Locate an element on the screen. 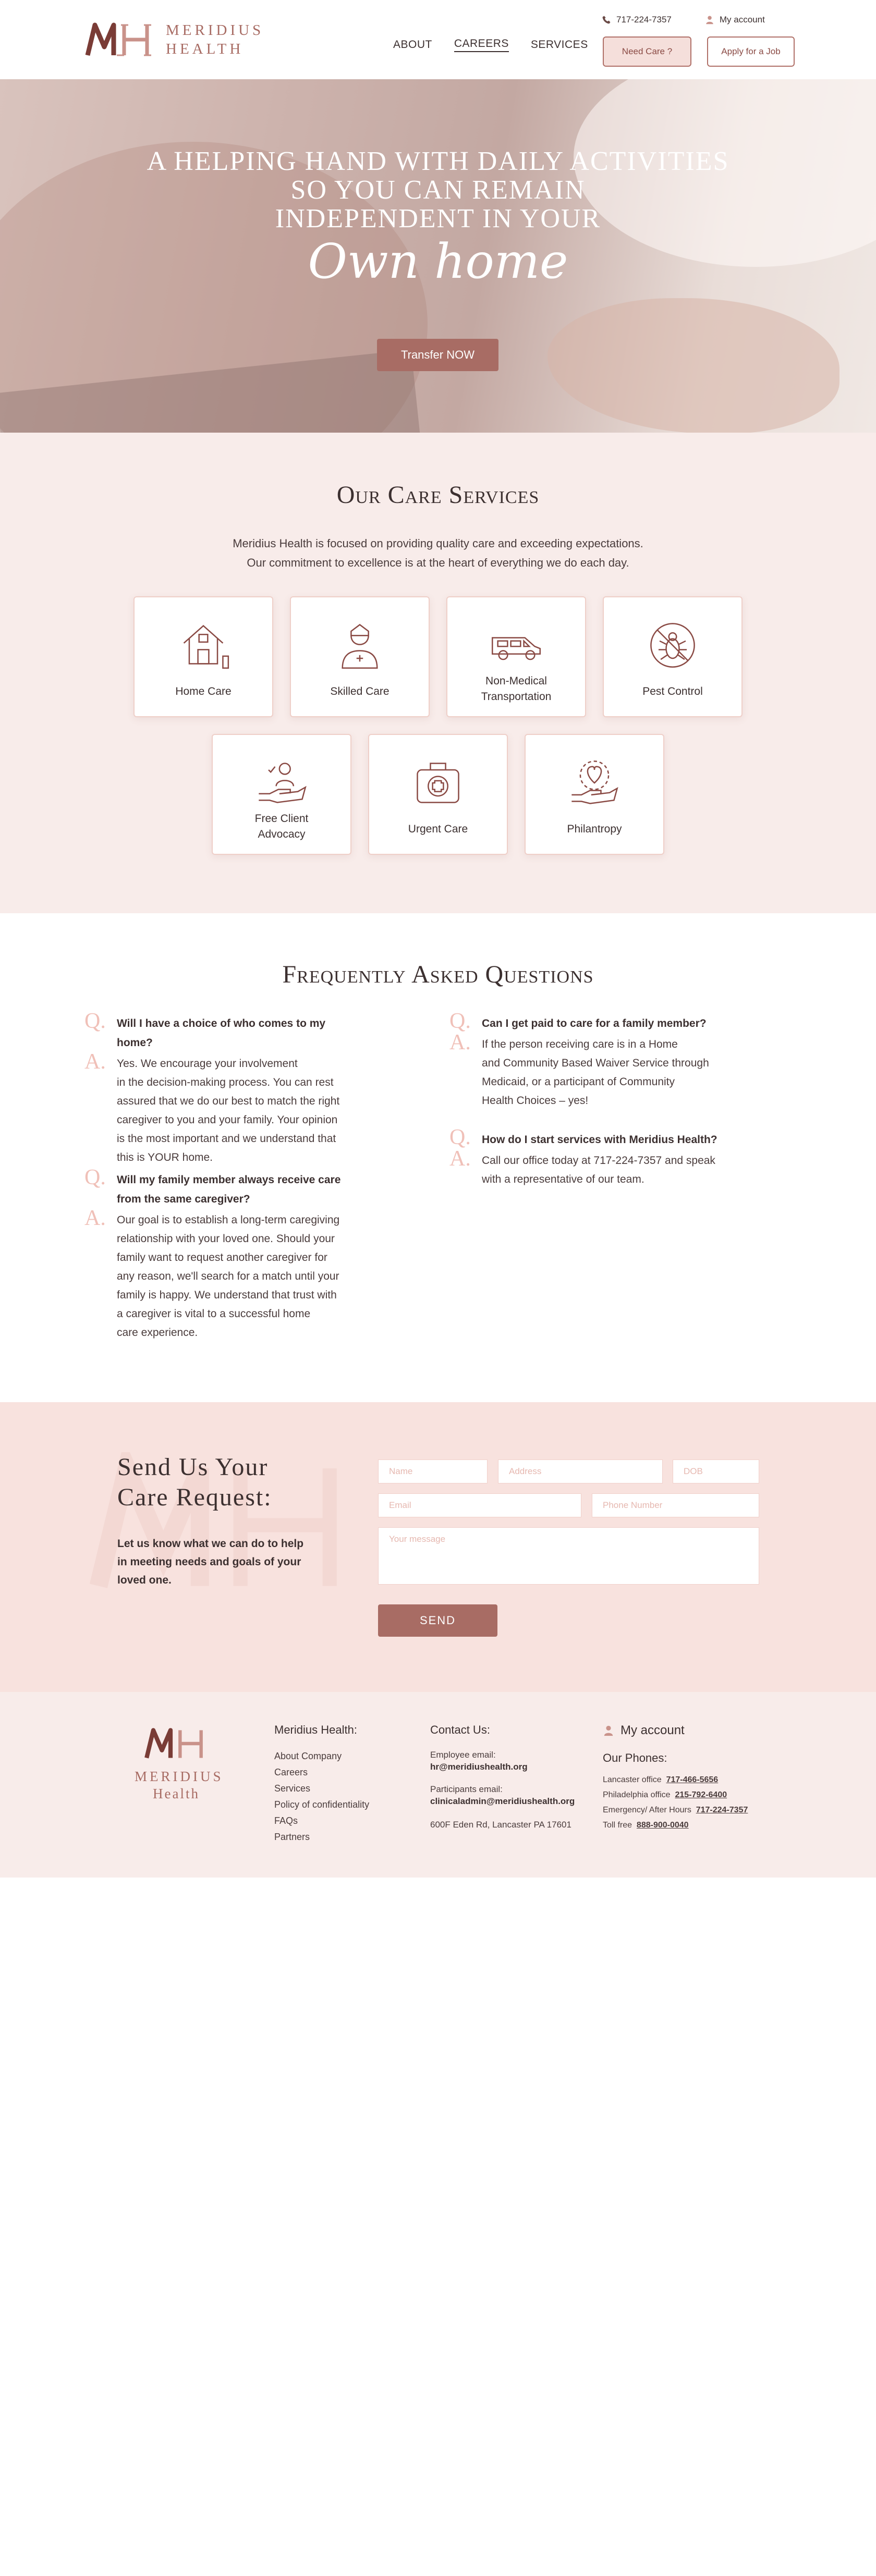 This screenshot has width=876, height=2576. footer-col-title: Contact Us: is located at coordinates (460, 1729).